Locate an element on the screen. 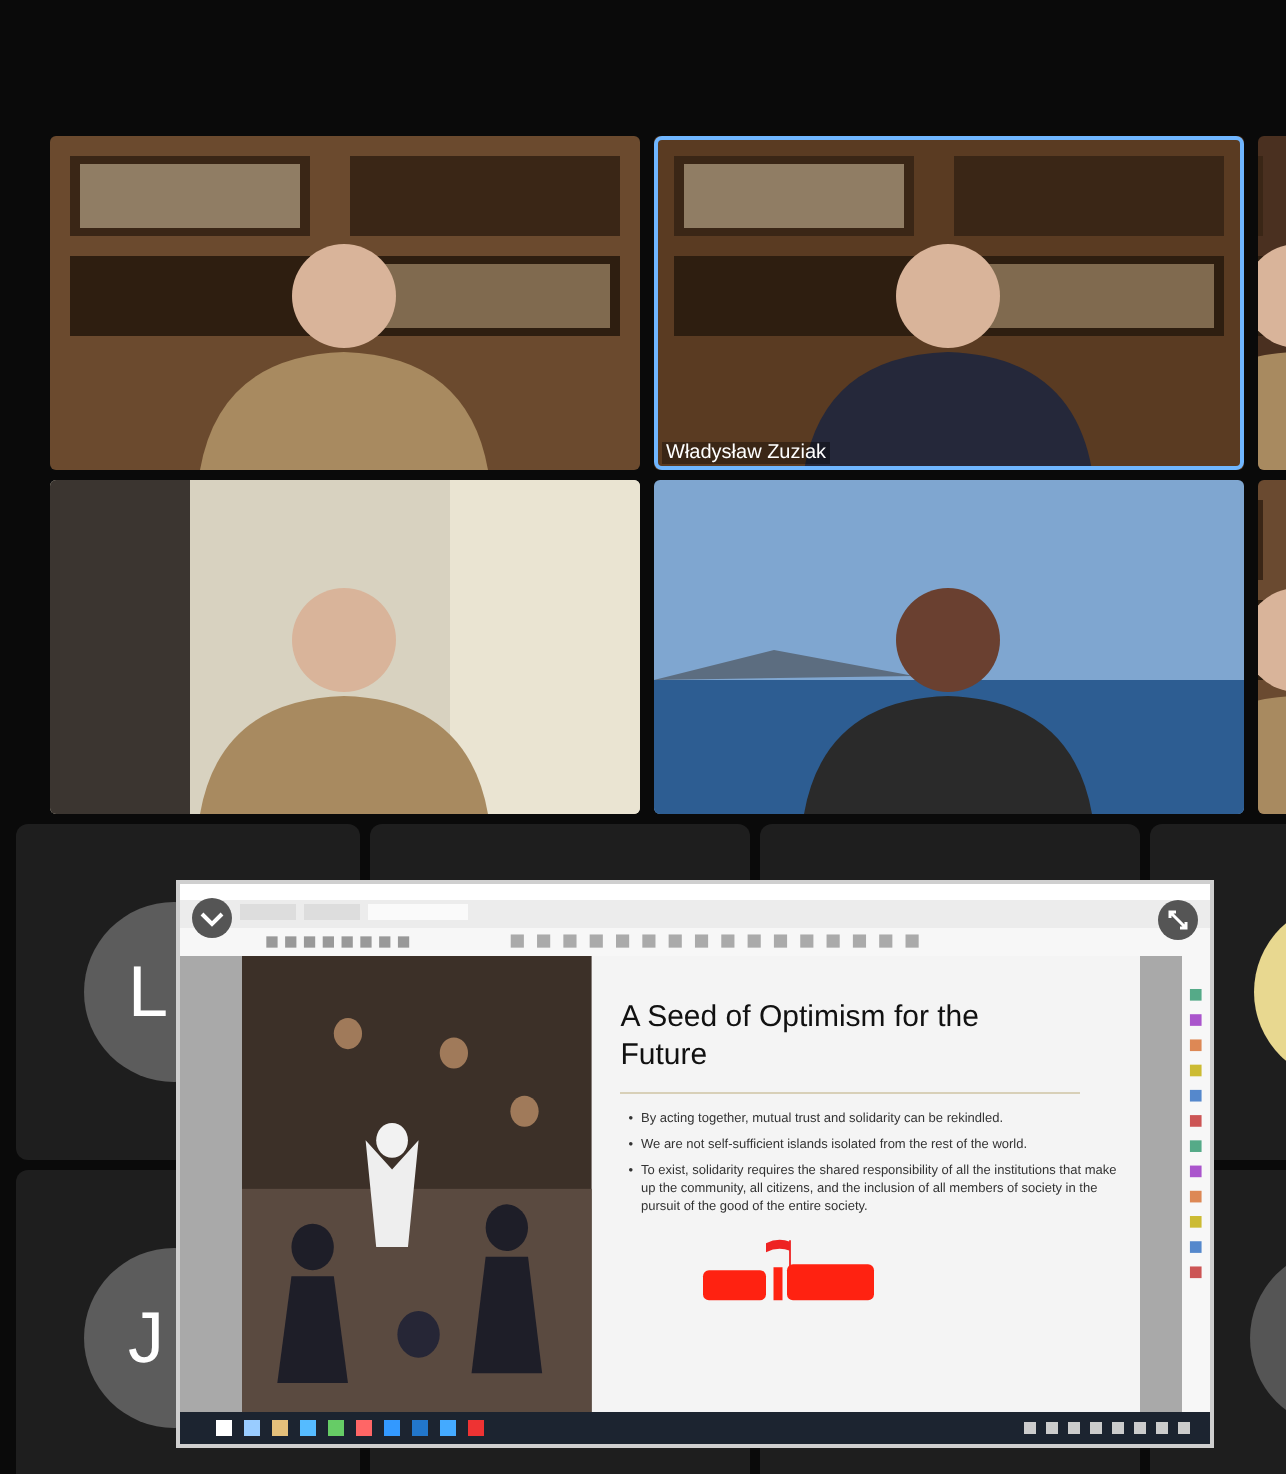 The width and height of the screenshot is (1286, 1474). chevron-down-icon is located at coordinates (212, 918).